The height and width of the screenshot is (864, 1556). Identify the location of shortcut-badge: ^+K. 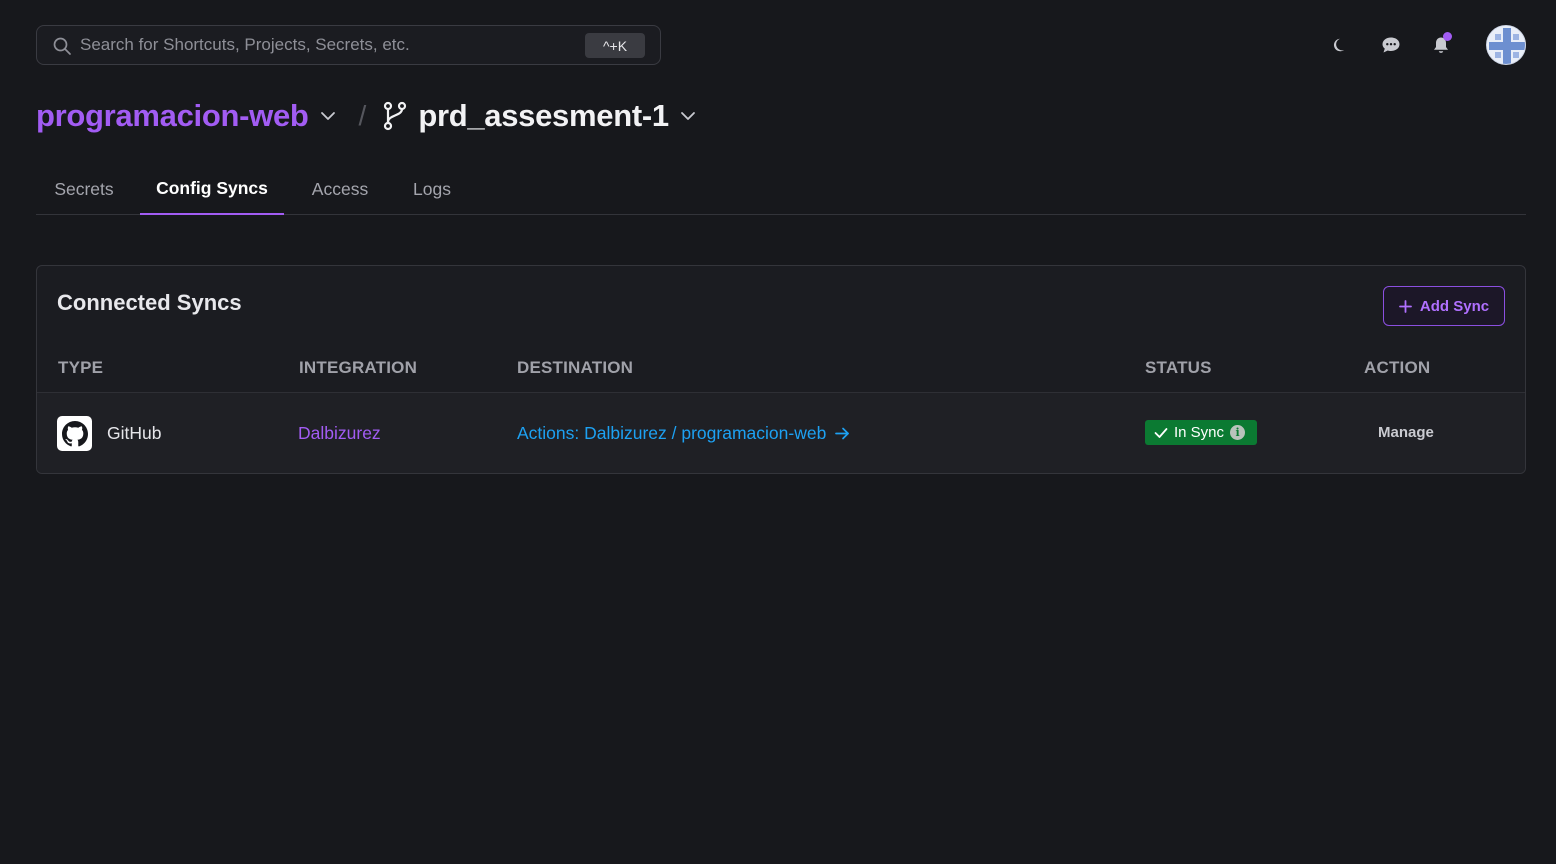
(615, 45).